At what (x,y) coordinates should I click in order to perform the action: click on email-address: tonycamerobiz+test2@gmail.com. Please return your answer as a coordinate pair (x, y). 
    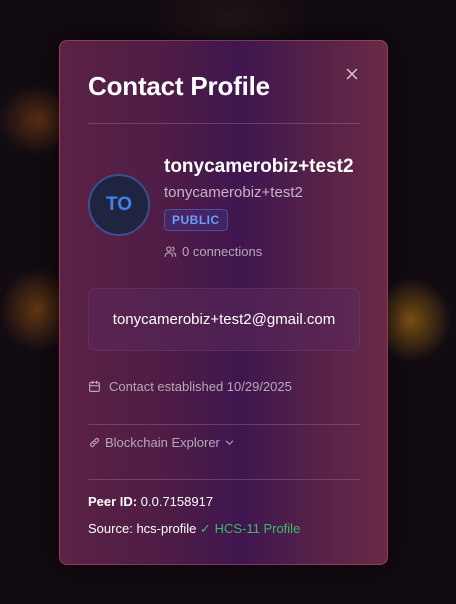
    Looking at the image, I should click on (224, 319).